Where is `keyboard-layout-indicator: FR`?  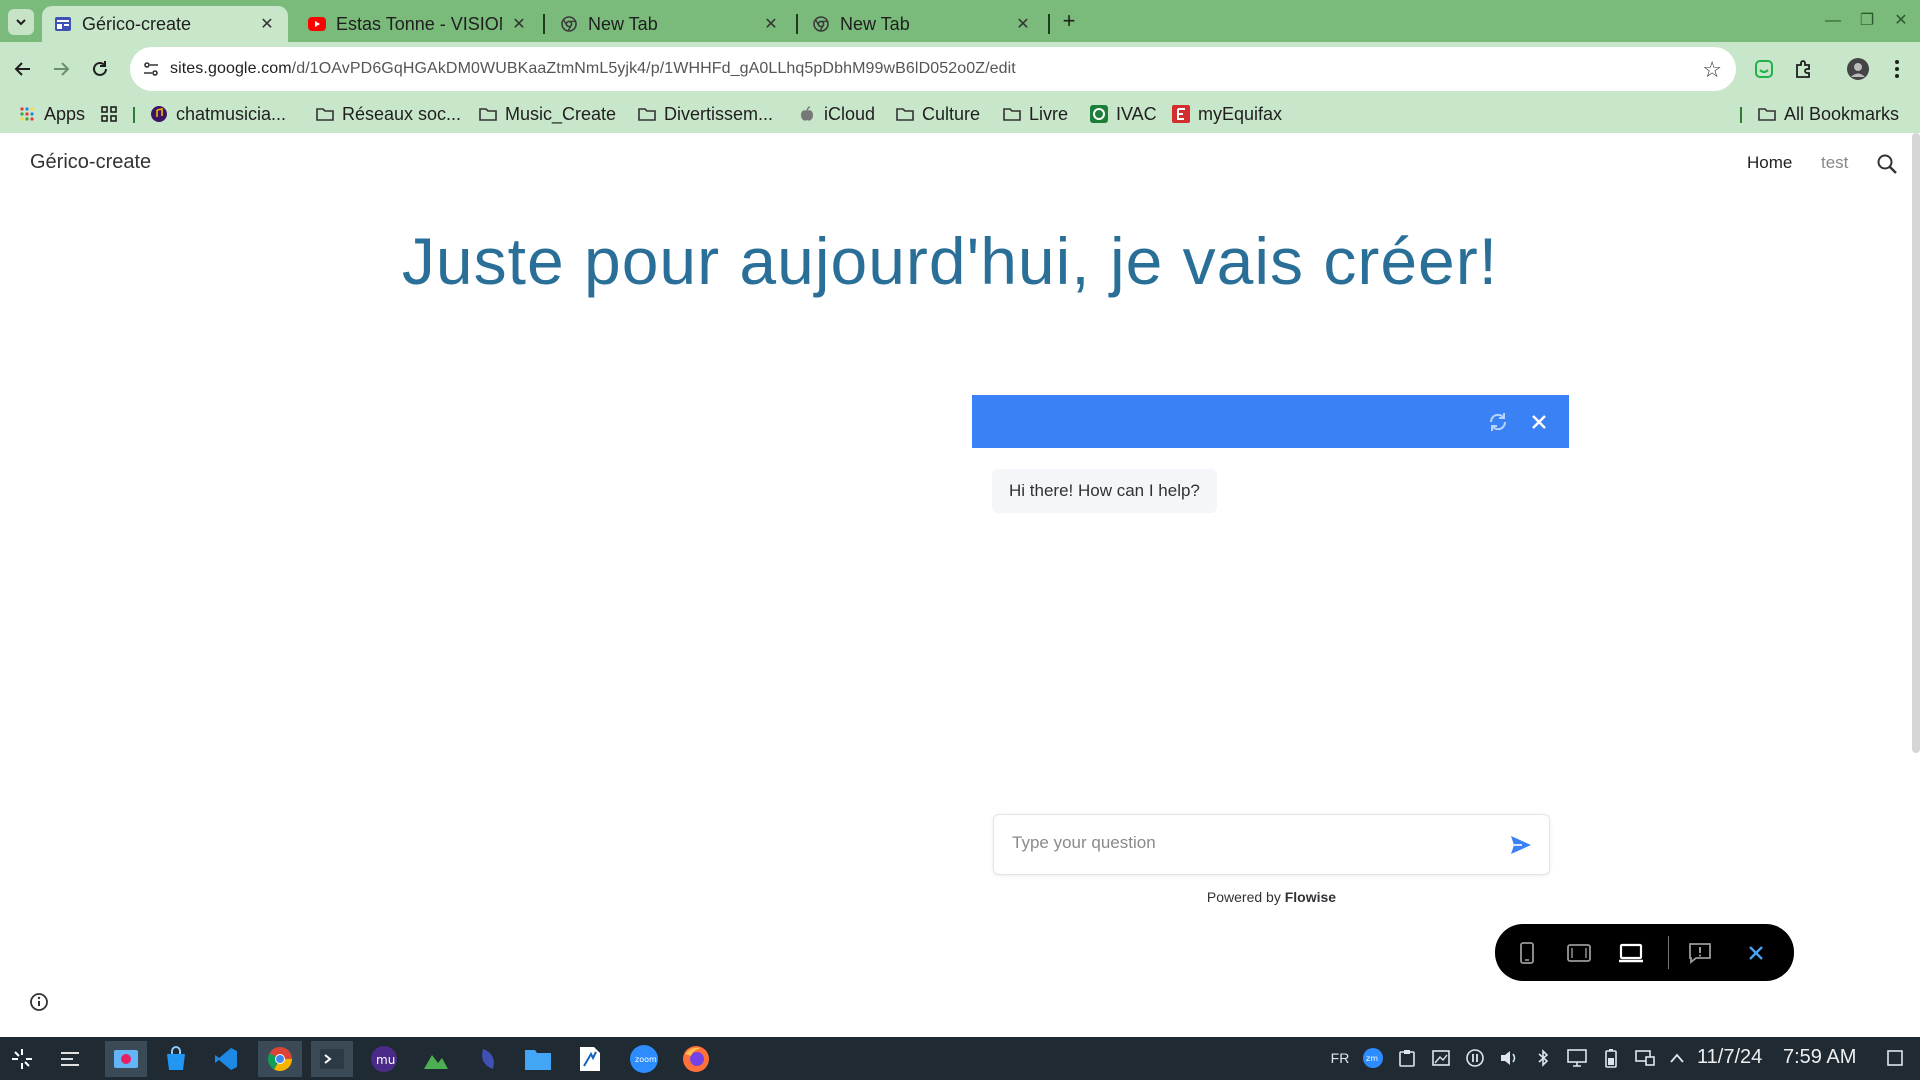 keyboard-layout-indicator: FR is located at coordinates (1340, 1058).